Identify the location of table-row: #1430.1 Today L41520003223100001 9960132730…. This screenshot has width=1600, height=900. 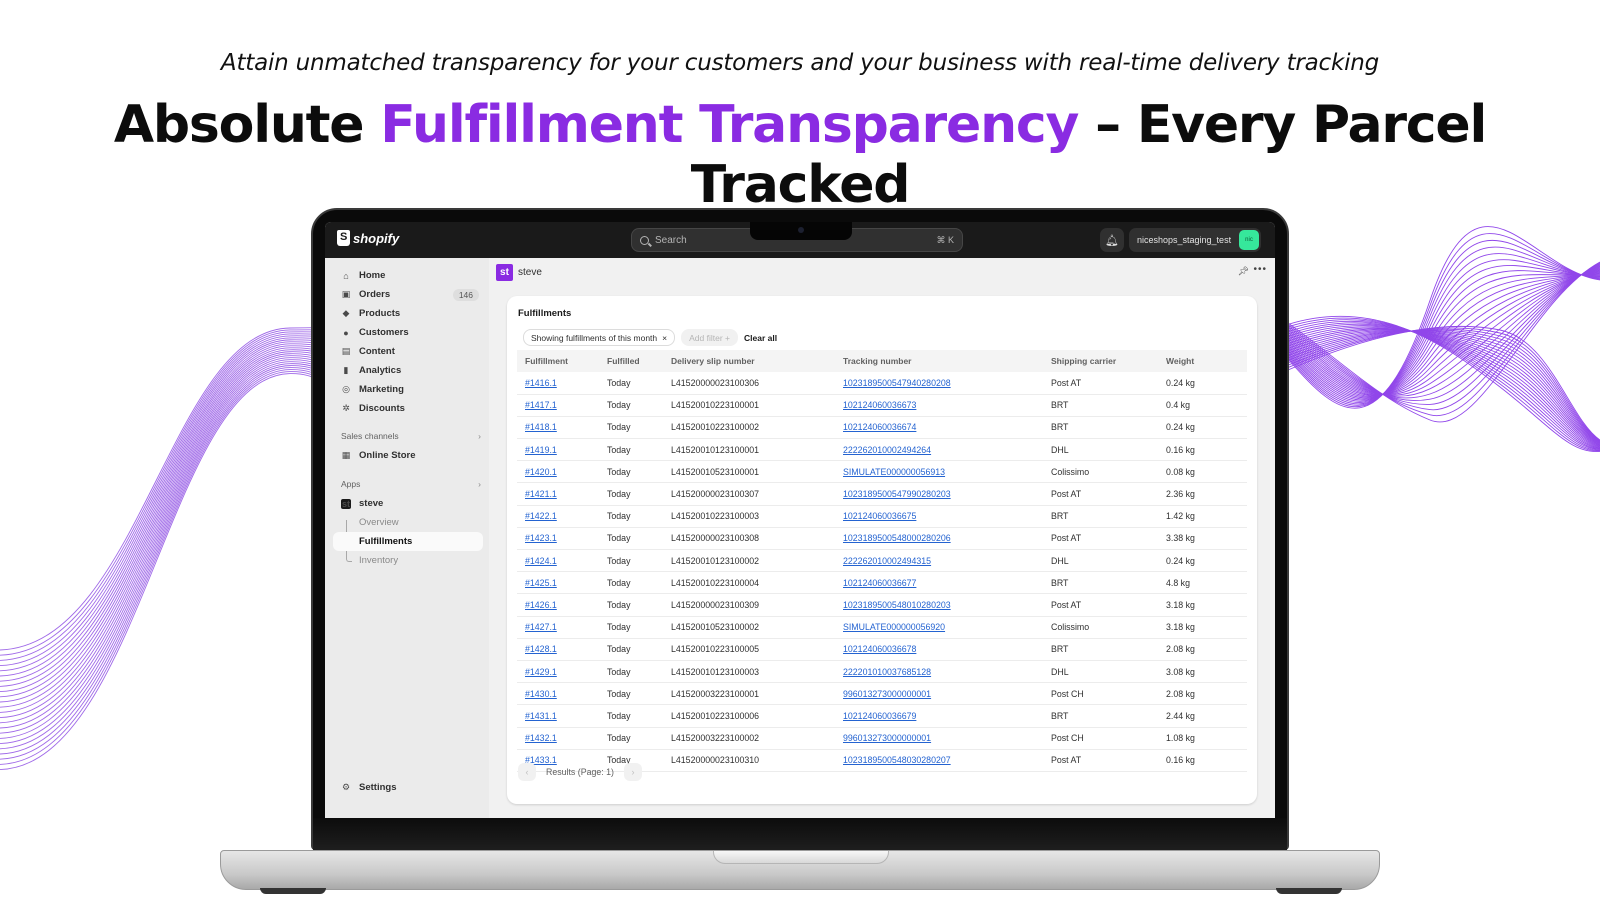
(882, 694).